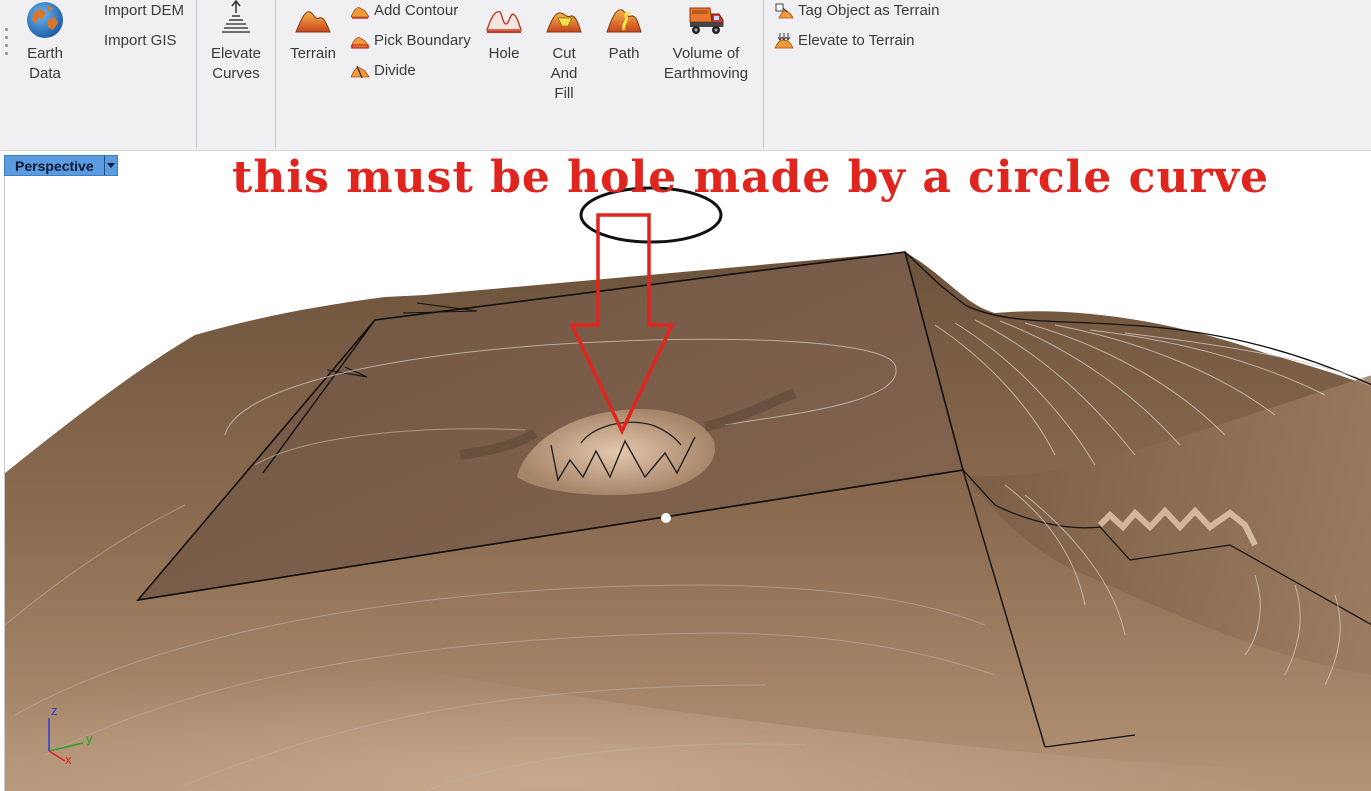 Image resolution: width=1371 pixels, height=791 pixels. I want to click on divide-icon, so click(360, 72).